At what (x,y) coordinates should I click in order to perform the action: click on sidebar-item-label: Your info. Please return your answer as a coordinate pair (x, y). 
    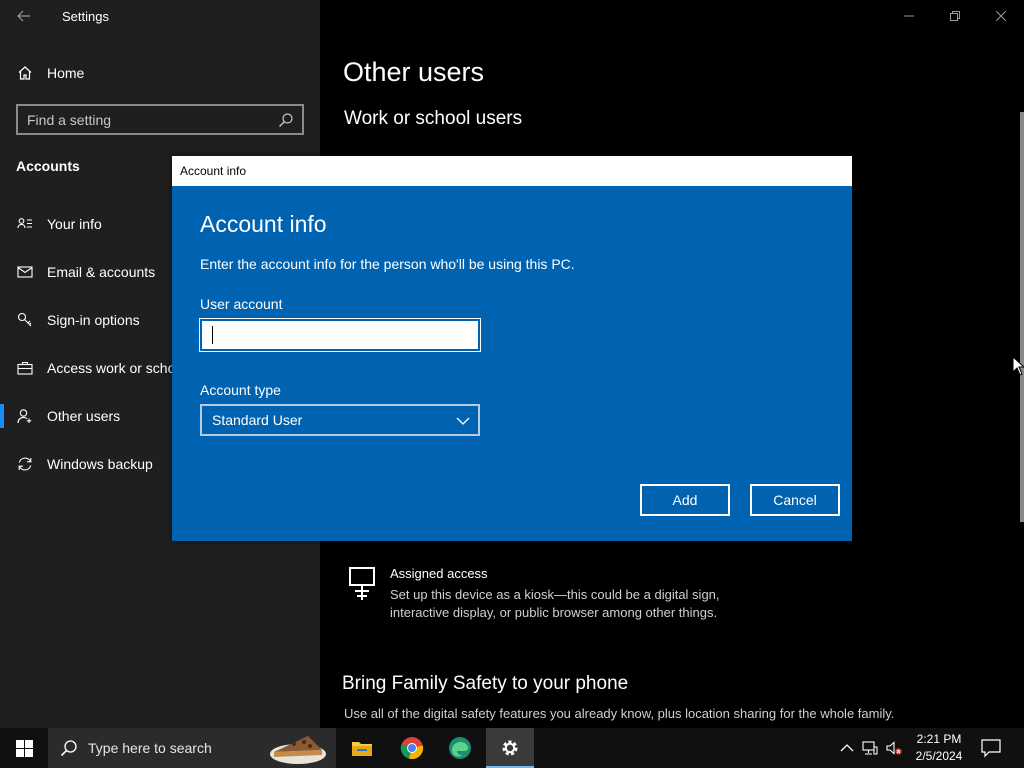
    Looking at the image, I should click on (74, 224).